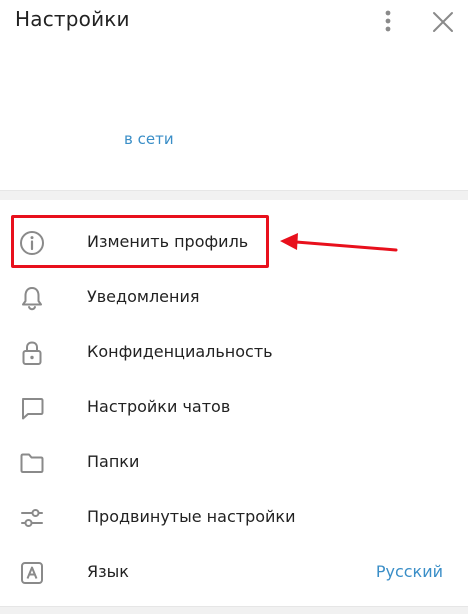  I want to click on menu-item-advanced-settings: Продвинутые настройки, so click(234, 517).